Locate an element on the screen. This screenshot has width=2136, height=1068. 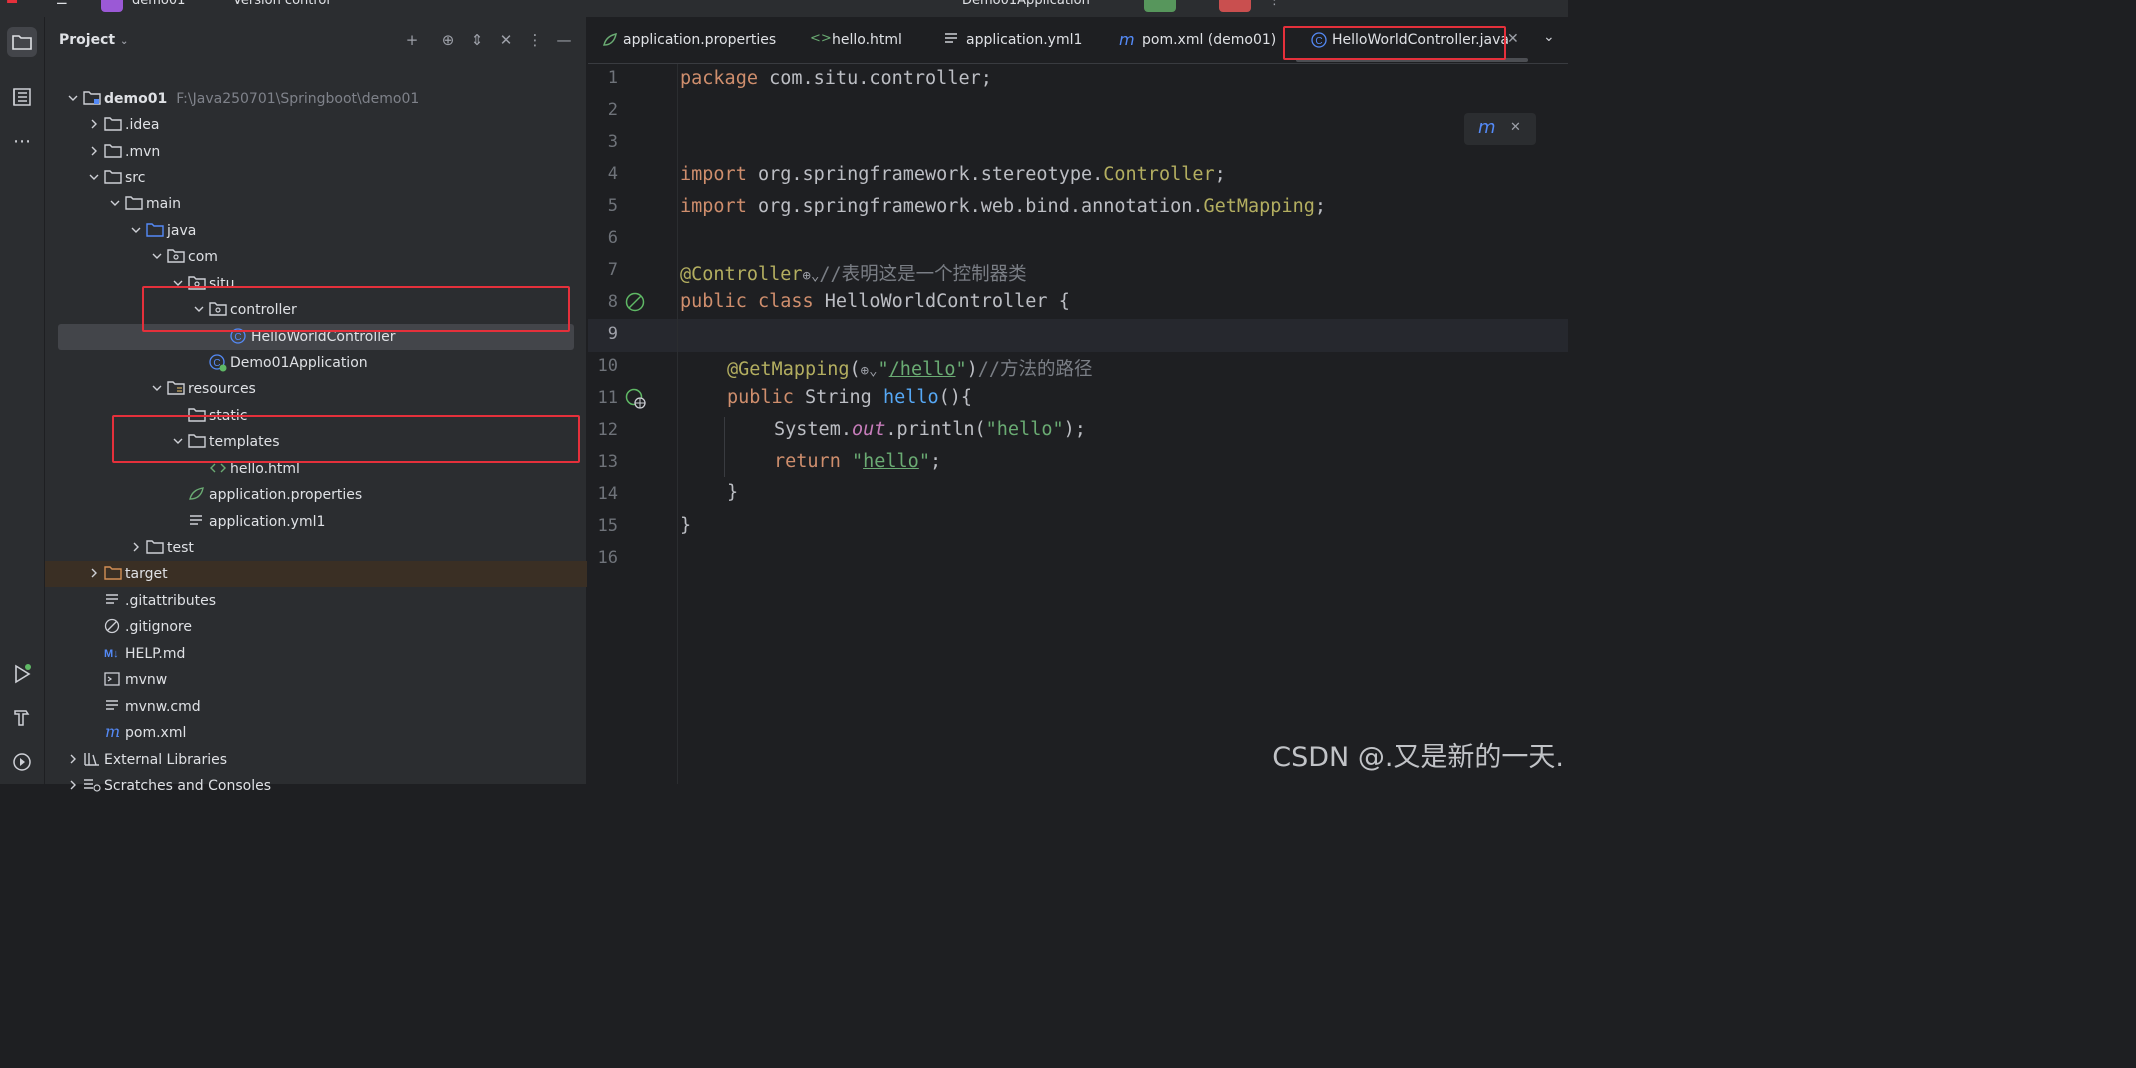
keyword: import is located at coordinates (713, 206).